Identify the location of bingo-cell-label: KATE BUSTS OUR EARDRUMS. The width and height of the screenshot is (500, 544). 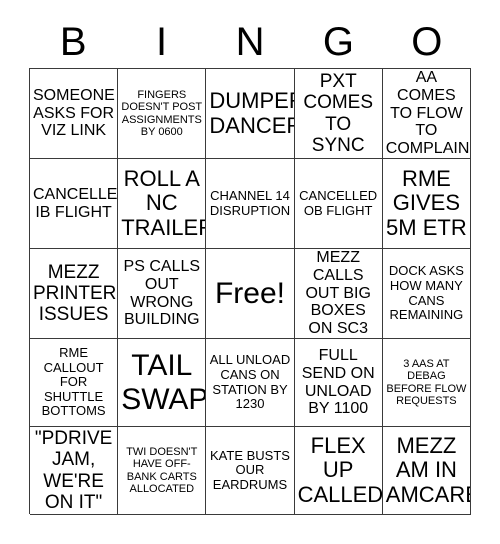
(250, 469).